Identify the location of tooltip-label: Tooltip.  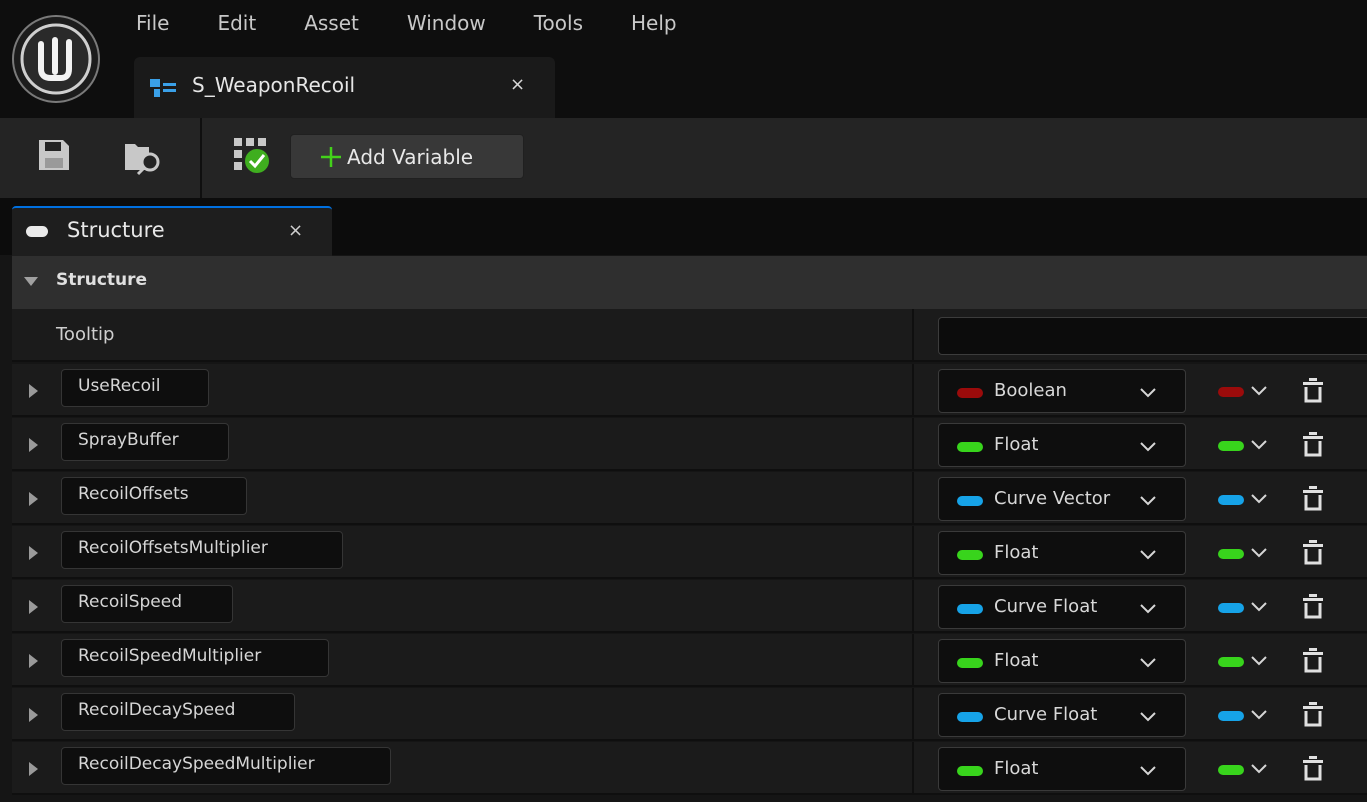
(85, 334).